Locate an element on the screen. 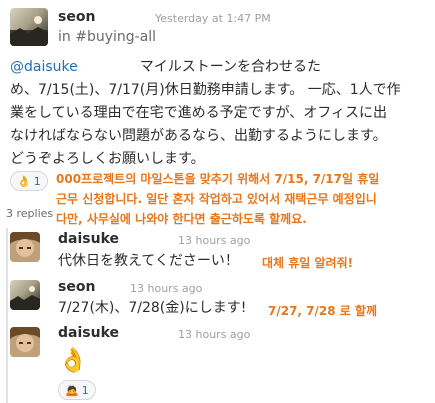 The width and height of the screenshot is (435, 403). reaction-ok: 👌 1 is located at coordinates (29, 181).